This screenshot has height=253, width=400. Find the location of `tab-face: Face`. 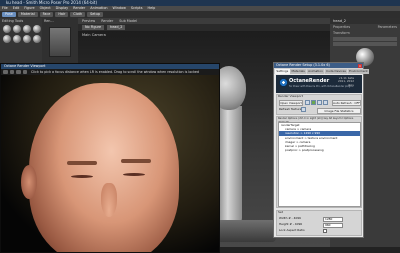

tab-face: Face is located at coordinates (46, 14).